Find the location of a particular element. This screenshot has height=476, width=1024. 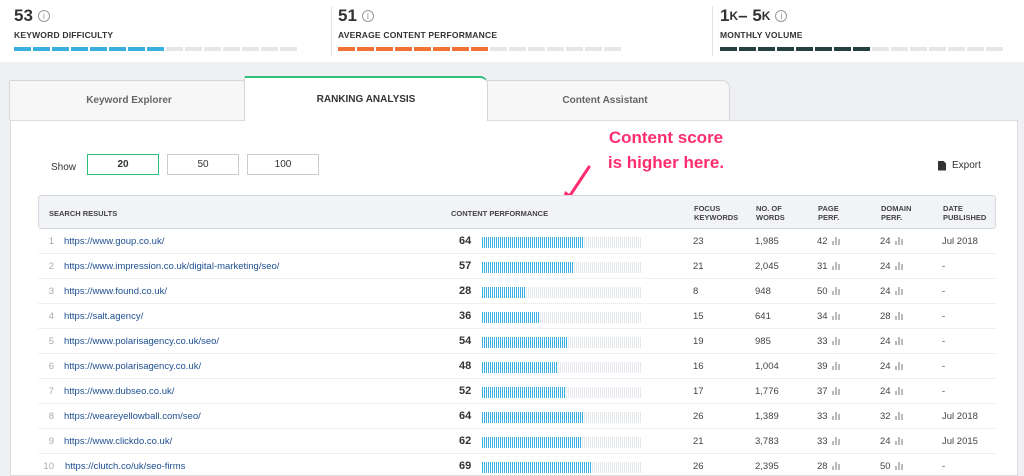

domain-perf-value: 24 is located at coordinates (885, 341).